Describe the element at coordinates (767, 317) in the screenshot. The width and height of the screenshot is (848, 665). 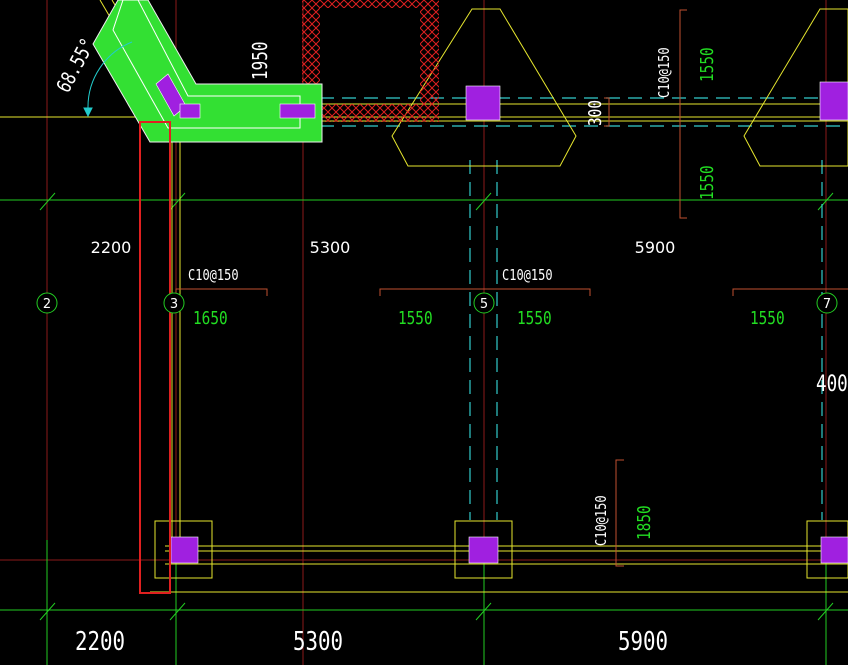
I see `green-dim-1550-c: 1550` at that location.